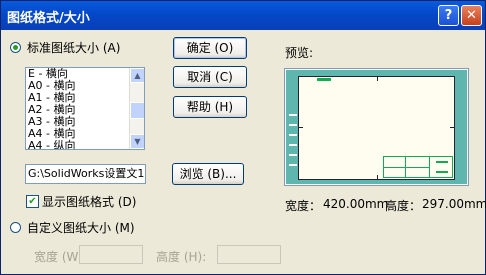 This screenshot has width=486, height=275. Describe the element at coordinates (303, 206) in the screenshot. I see `preview-width-label: 宽度：` at that location.